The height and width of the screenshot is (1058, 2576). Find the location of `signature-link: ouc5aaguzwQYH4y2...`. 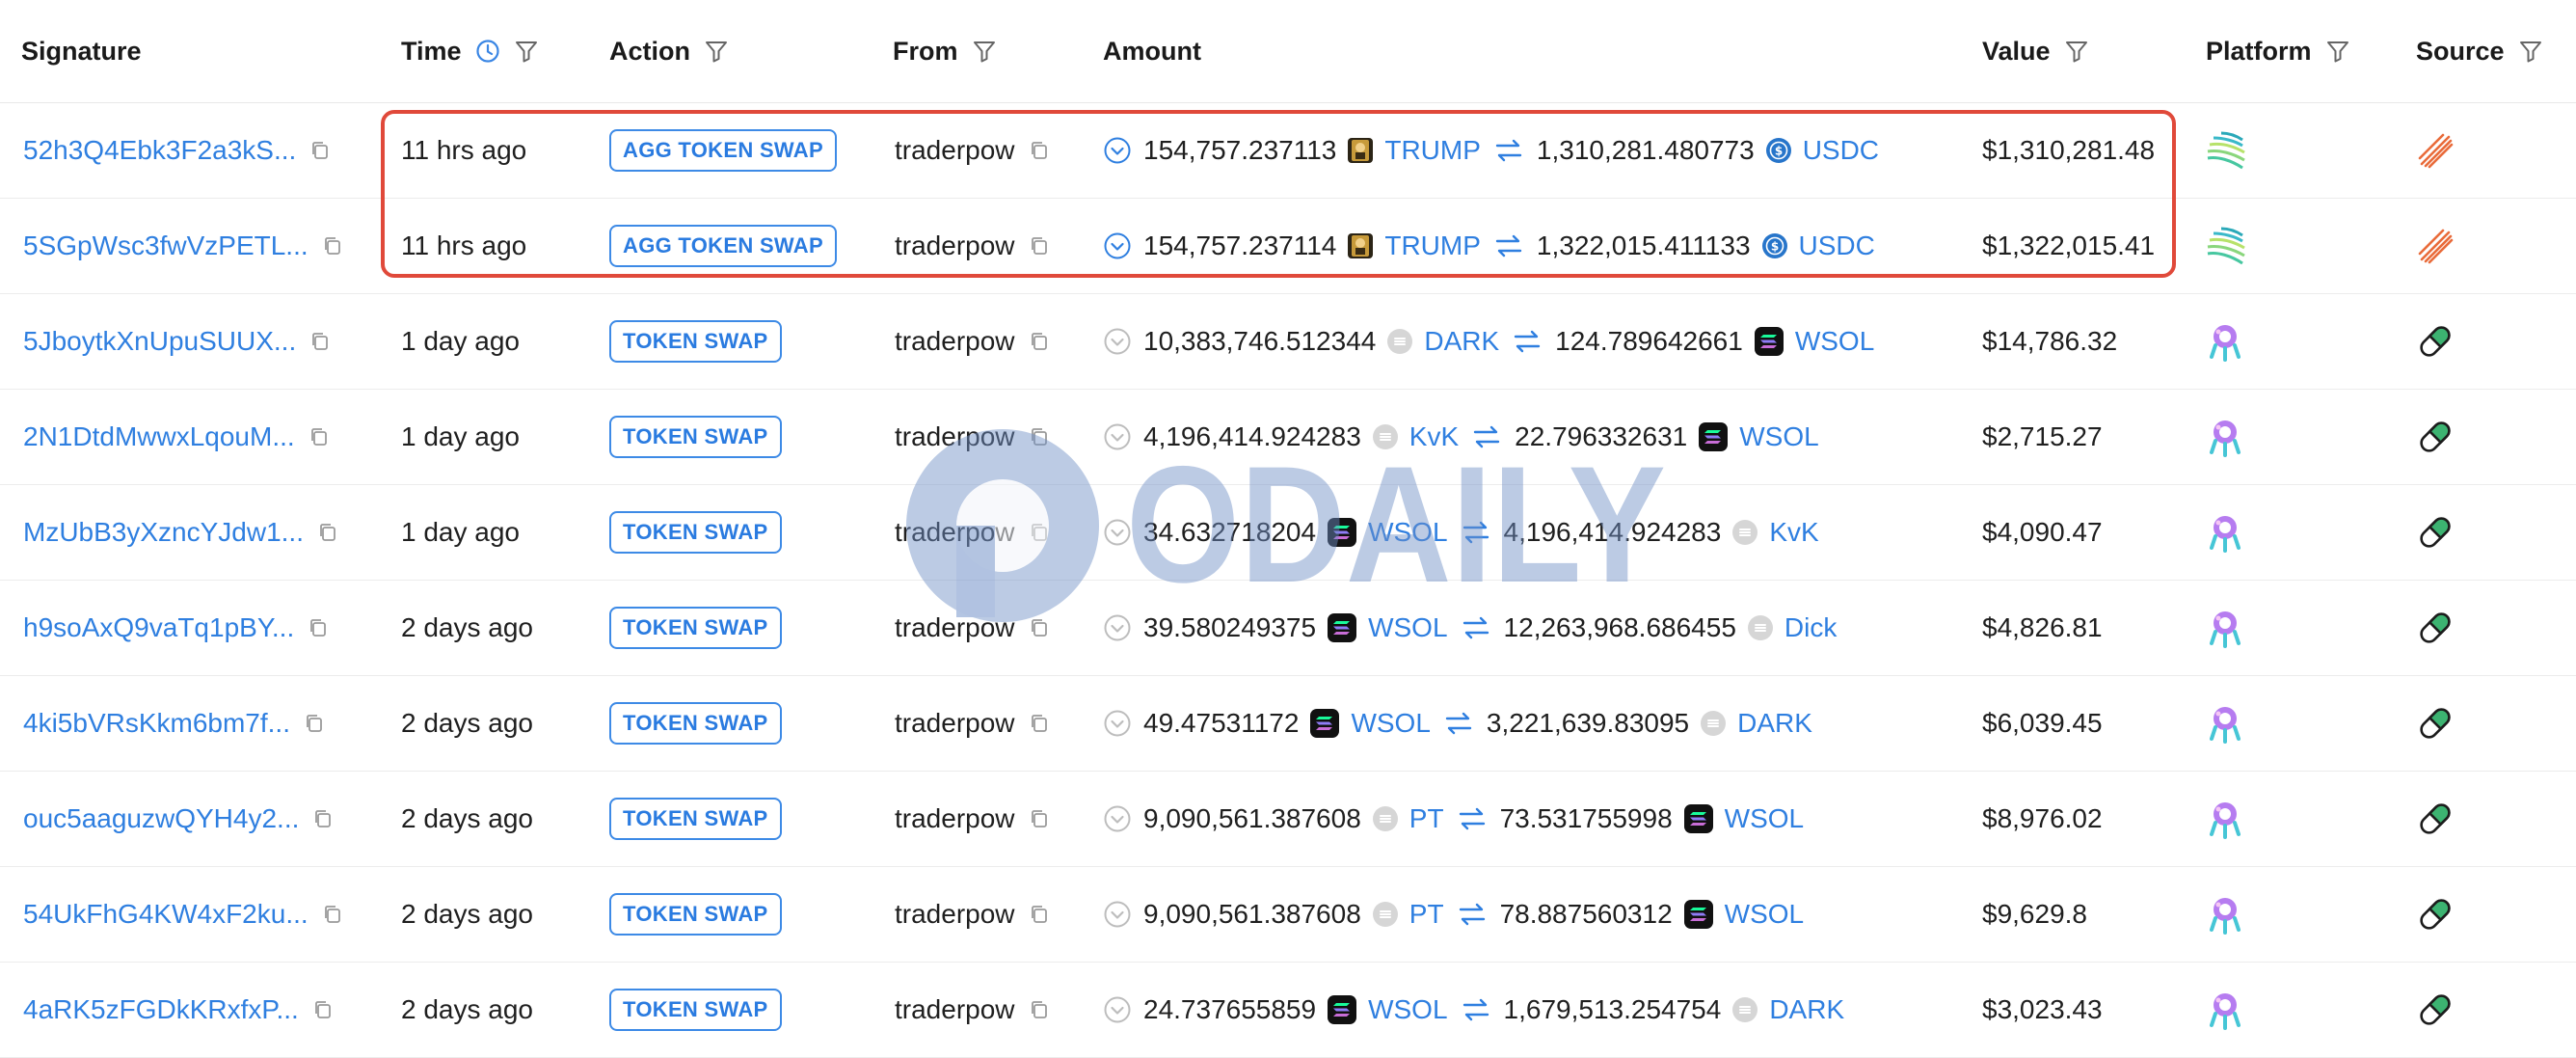

signature-link: ouc5aaguzwQYH4y2... is located at coordinates (161, 818).